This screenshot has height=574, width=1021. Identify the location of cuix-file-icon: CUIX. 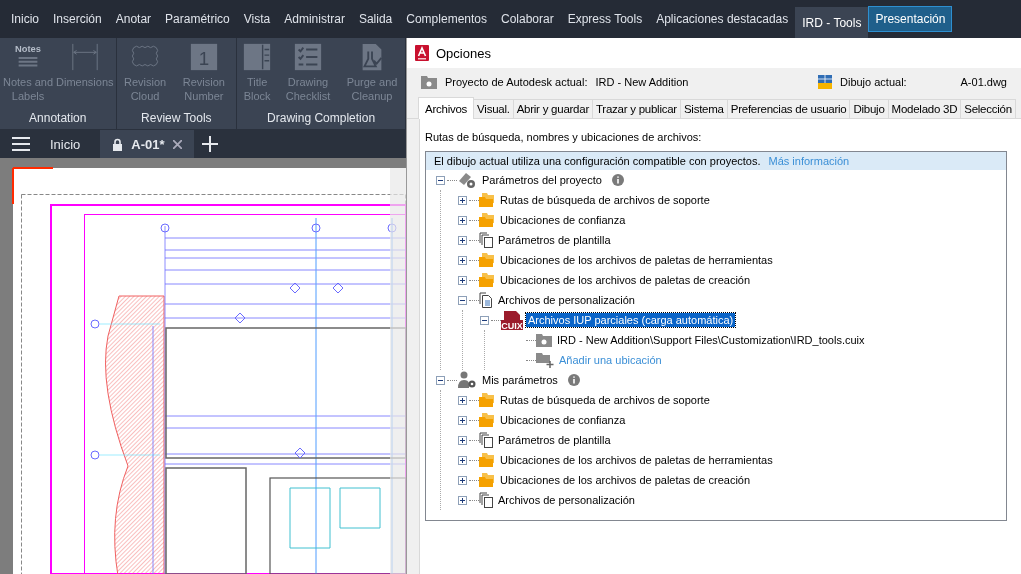
(512, 320).